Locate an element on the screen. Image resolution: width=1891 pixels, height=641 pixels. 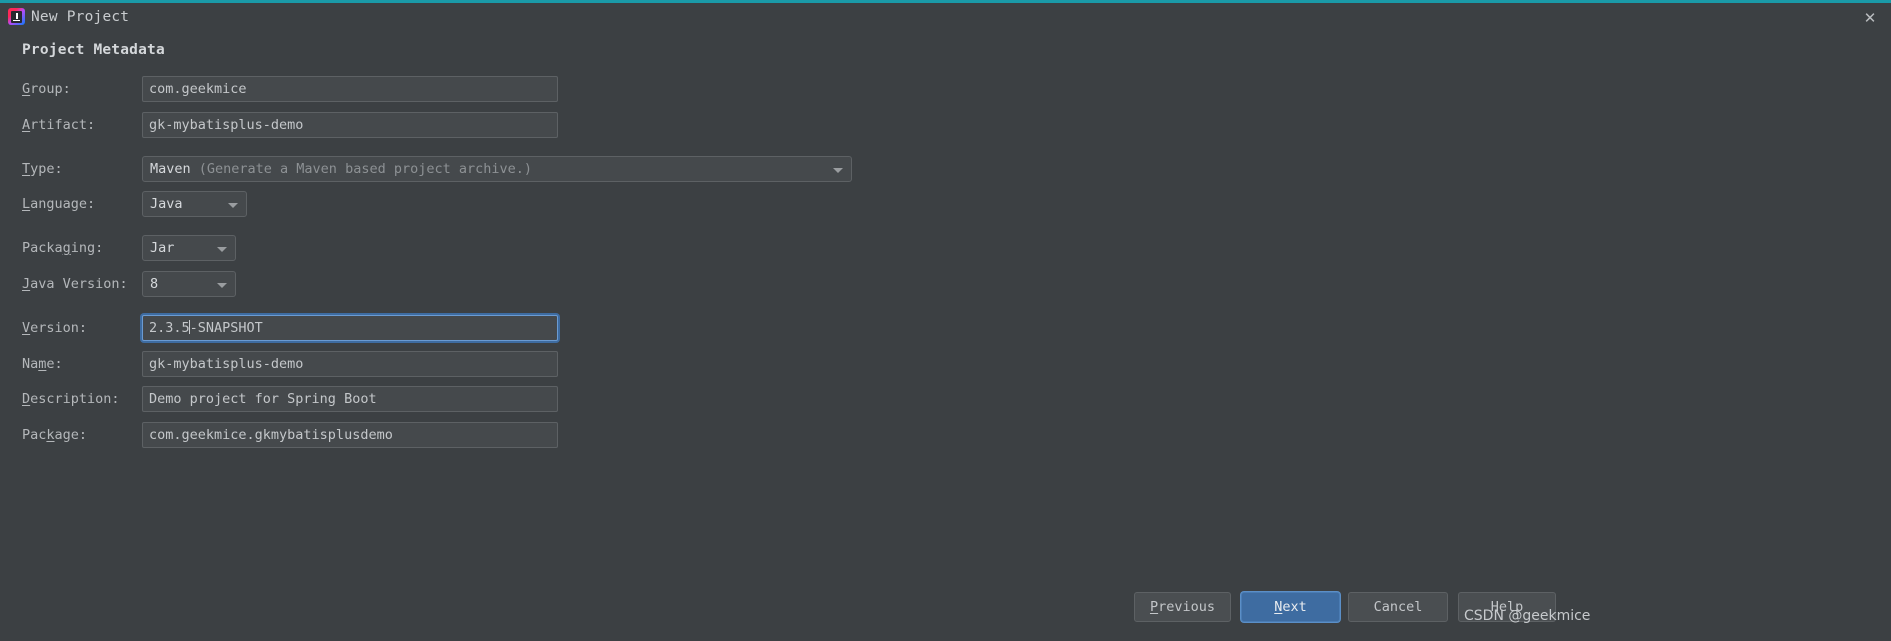
next-button: Next is located at coordinates (1290, 607).